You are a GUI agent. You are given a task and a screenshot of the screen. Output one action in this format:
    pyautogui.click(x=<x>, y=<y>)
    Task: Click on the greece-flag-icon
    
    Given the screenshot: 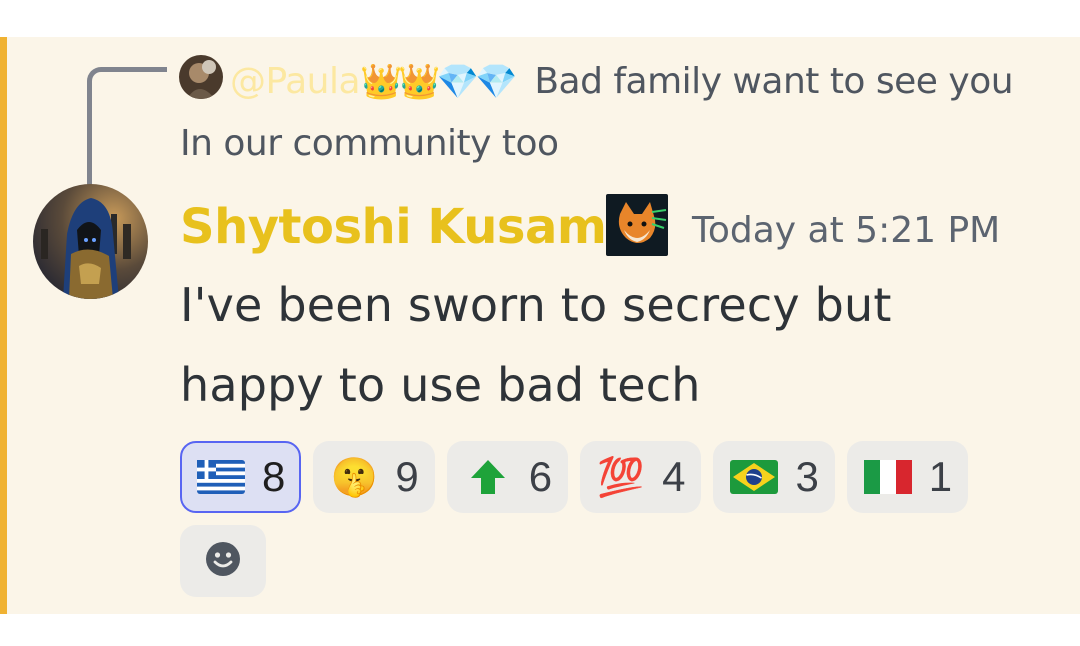 What is the action you would take?
    pyautogui.click(x=221, y=477)
    